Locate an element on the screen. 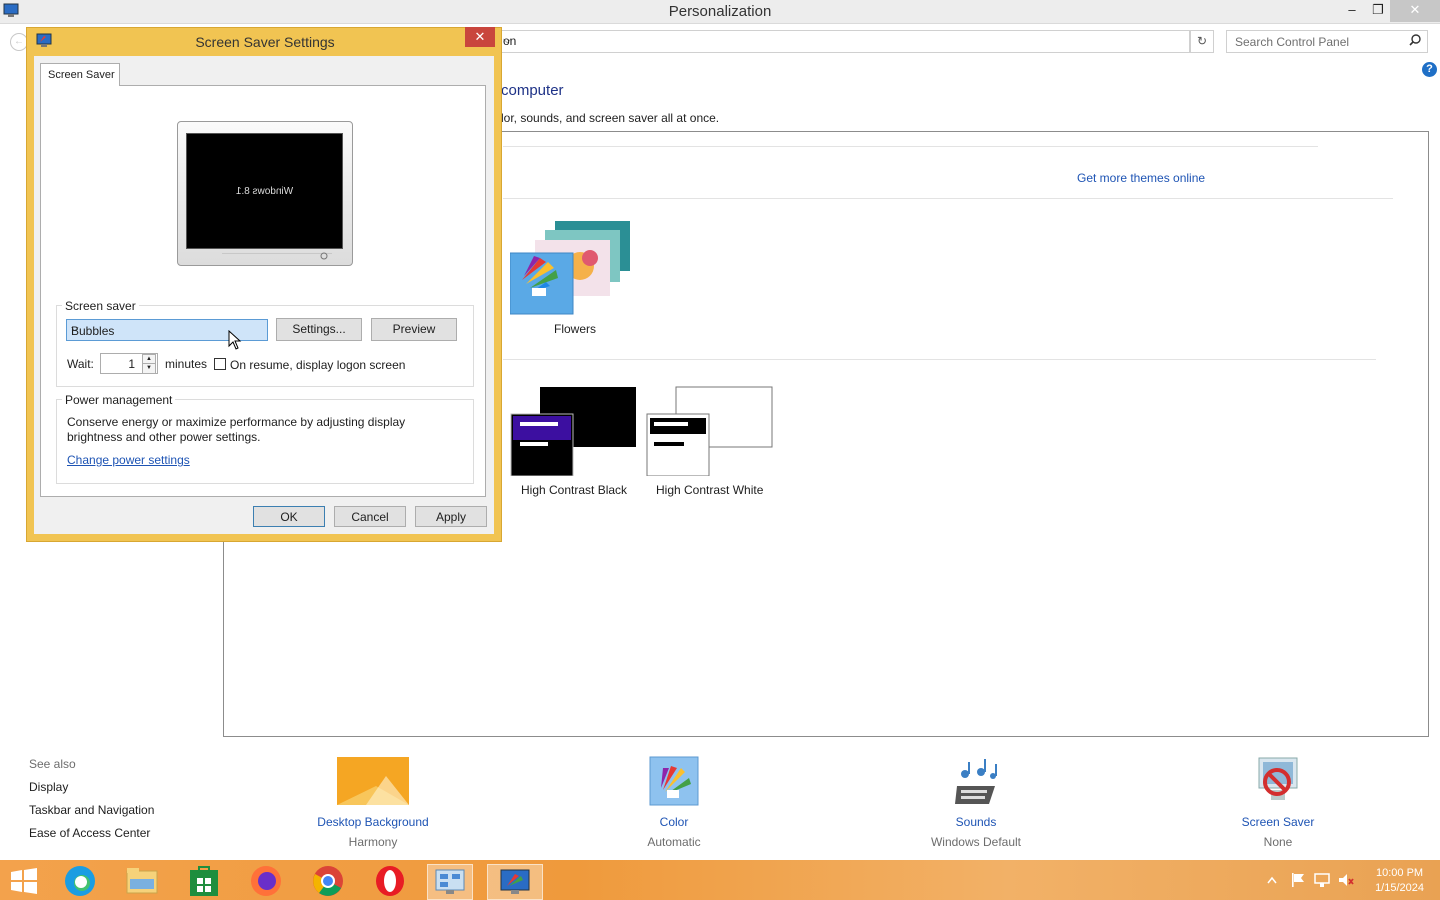  theme-high-contrast-white is located at coordinates (710, 431).